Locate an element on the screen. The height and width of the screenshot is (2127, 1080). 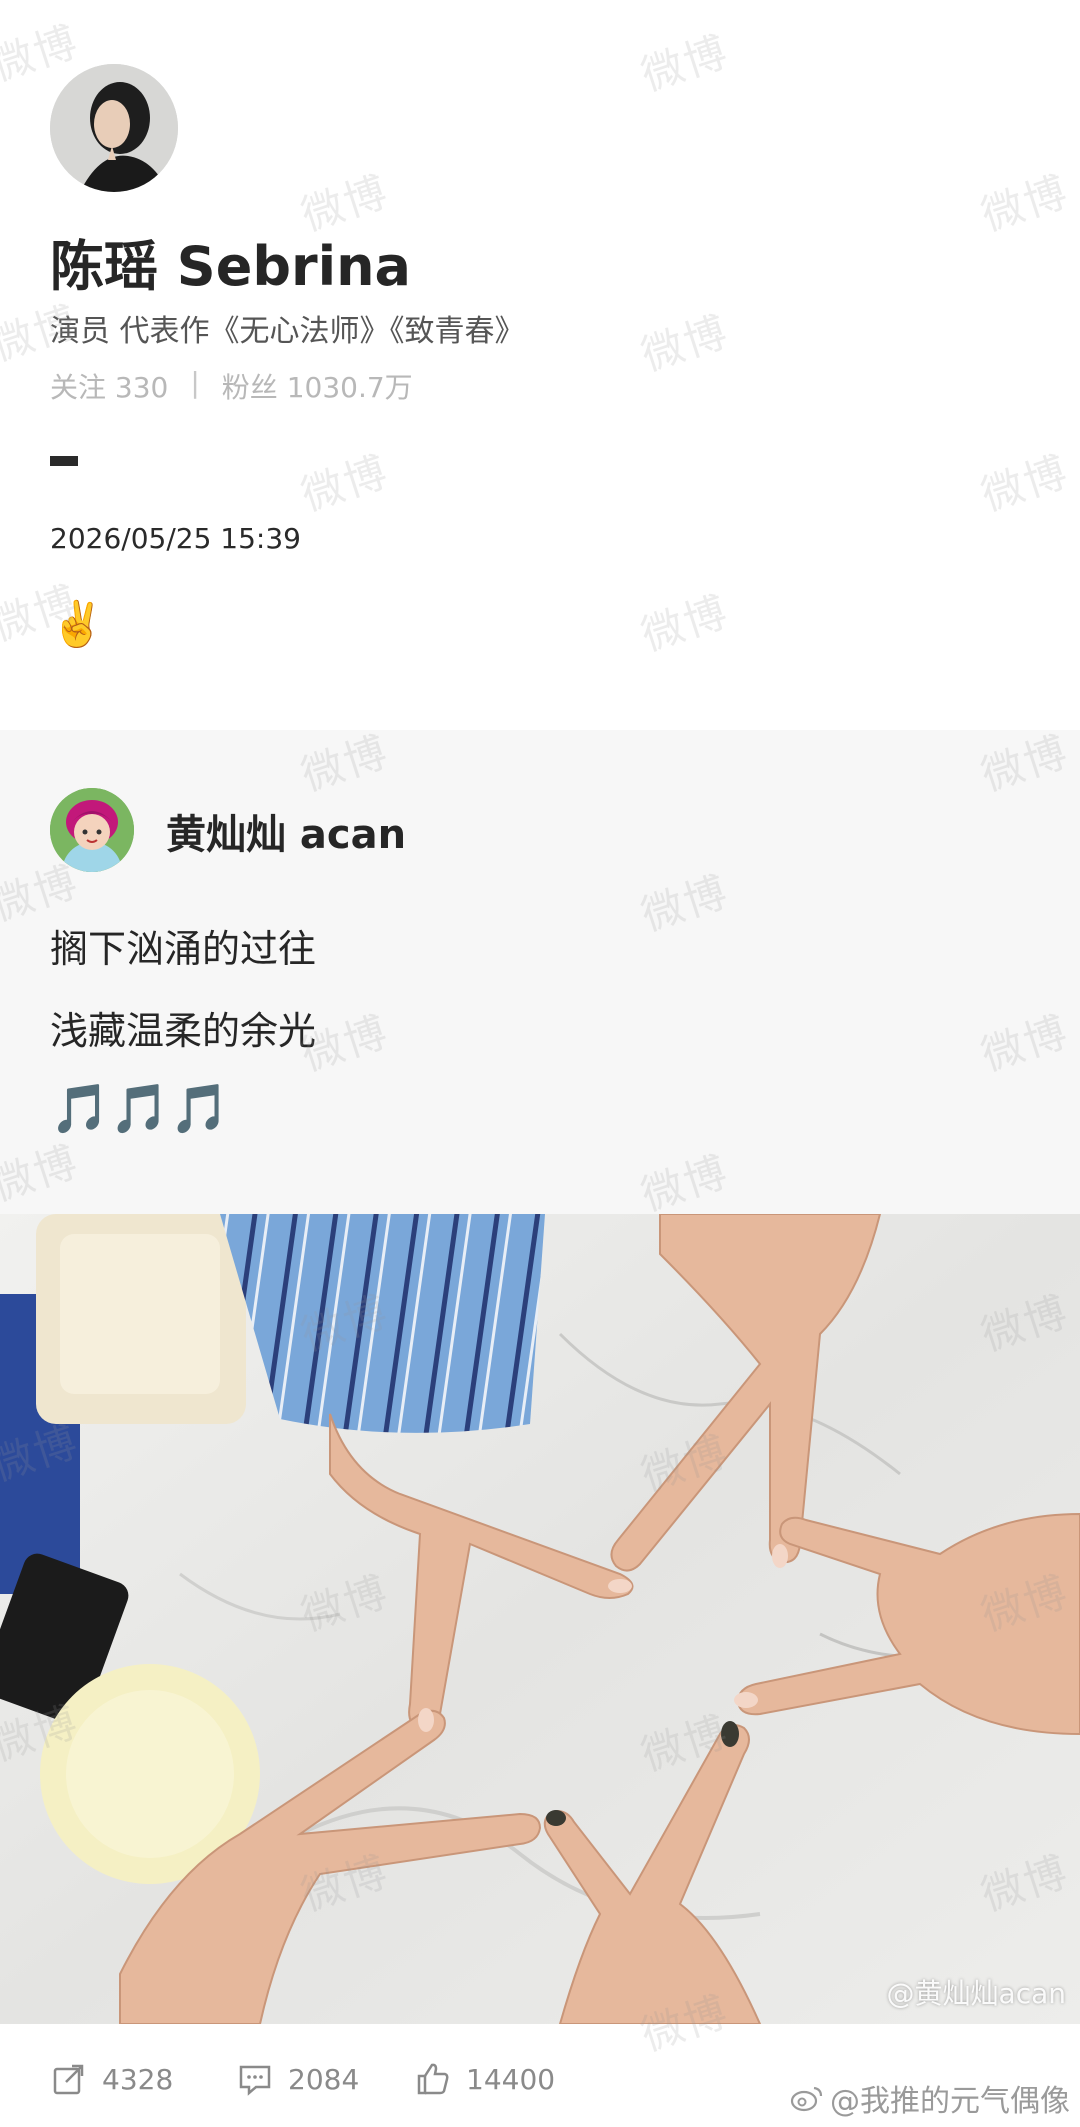
repost-author-avatar is located at coordinates (92, 830).